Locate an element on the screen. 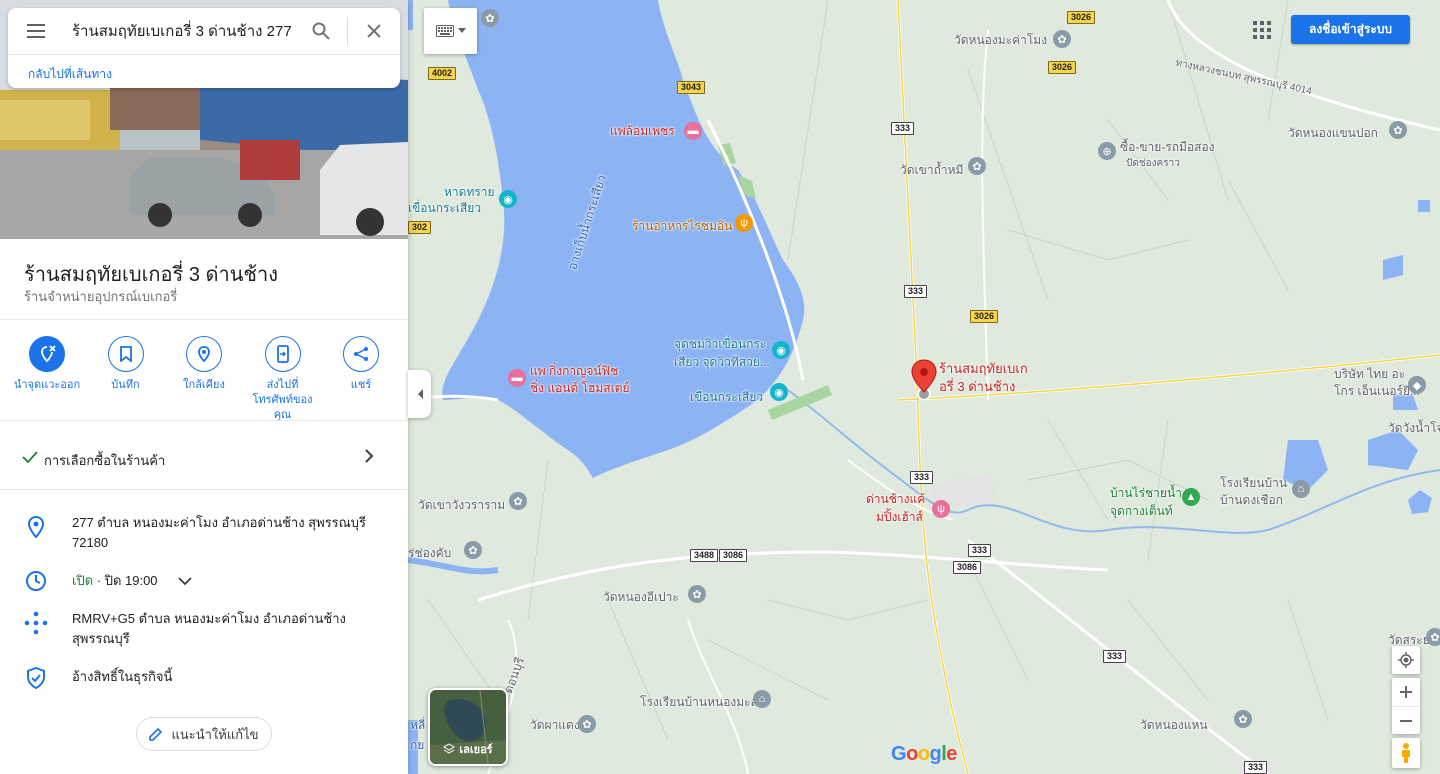  zoom-controls is located at coordinates (1406, 706).